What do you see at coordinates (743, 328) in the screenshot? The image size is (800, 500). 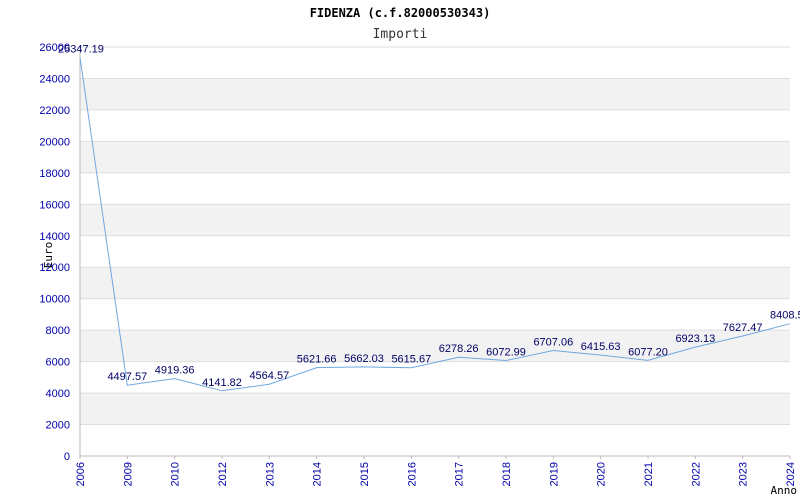 I see `data-label: 7627.47` at bounding box center [743, 328].